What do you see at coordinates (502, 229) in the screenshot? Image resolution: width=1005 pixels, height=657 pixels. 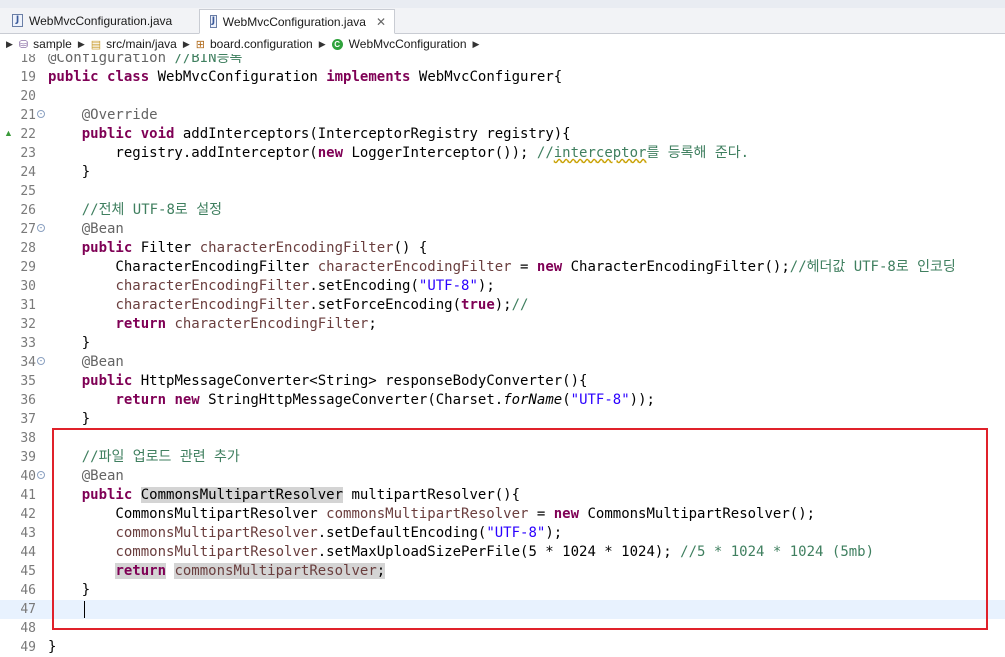 I see `code-line: 27- @Bean` at bounding box center [502, 229].